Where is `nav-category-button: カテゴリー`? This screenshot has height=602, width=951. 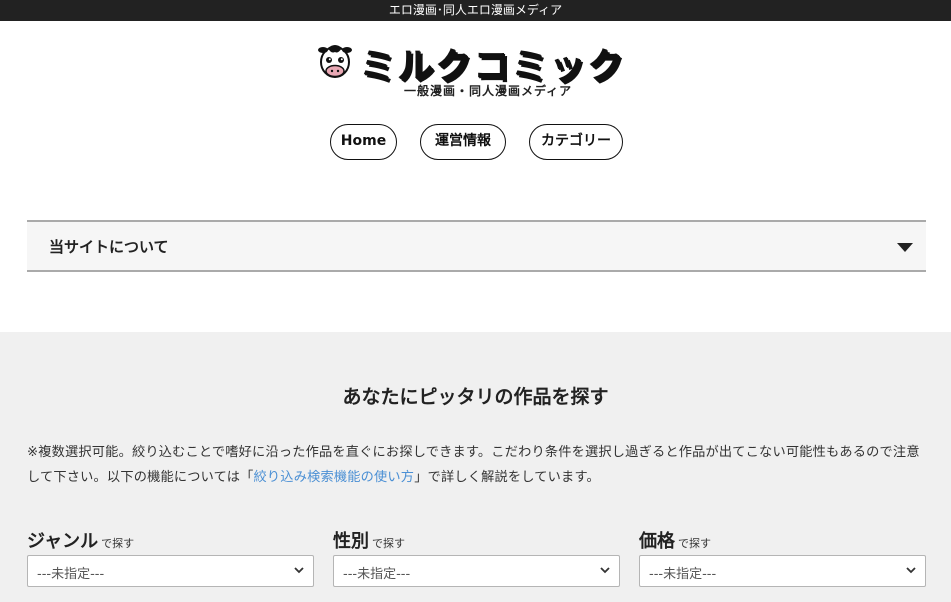 nav-category-button: カテゴリー is located at coordinates (576, 142).